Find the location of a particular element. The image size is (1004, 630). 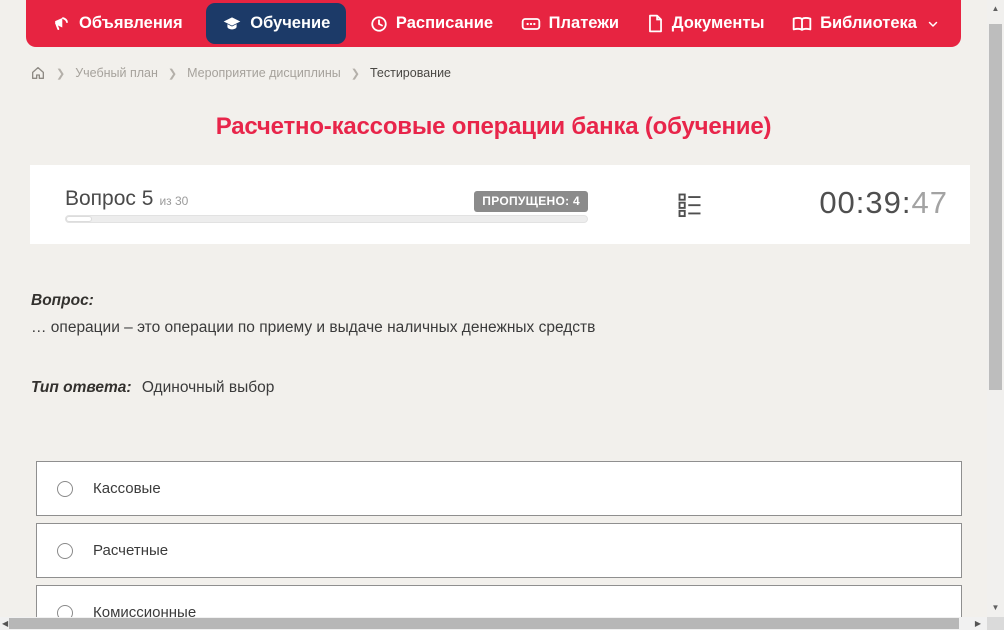

progress-bar is located at coordinates (326, 219).